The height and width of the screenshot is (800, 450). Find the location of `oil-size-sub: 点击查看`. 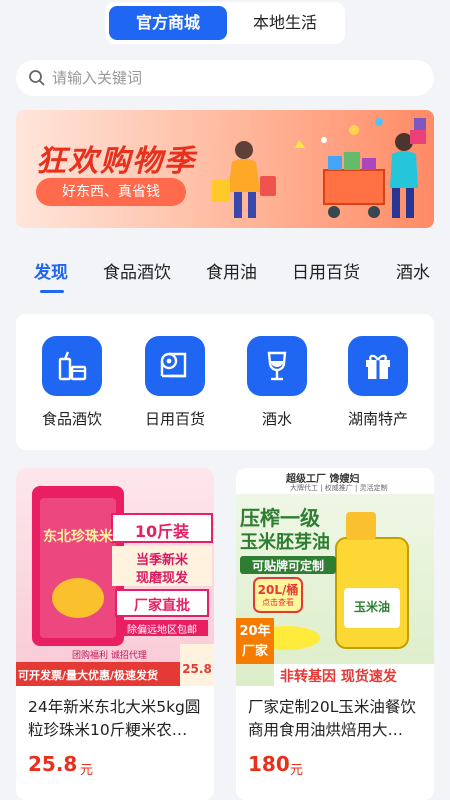

oil-size-sub: 点击查看 is located at coordinates (278, 602).